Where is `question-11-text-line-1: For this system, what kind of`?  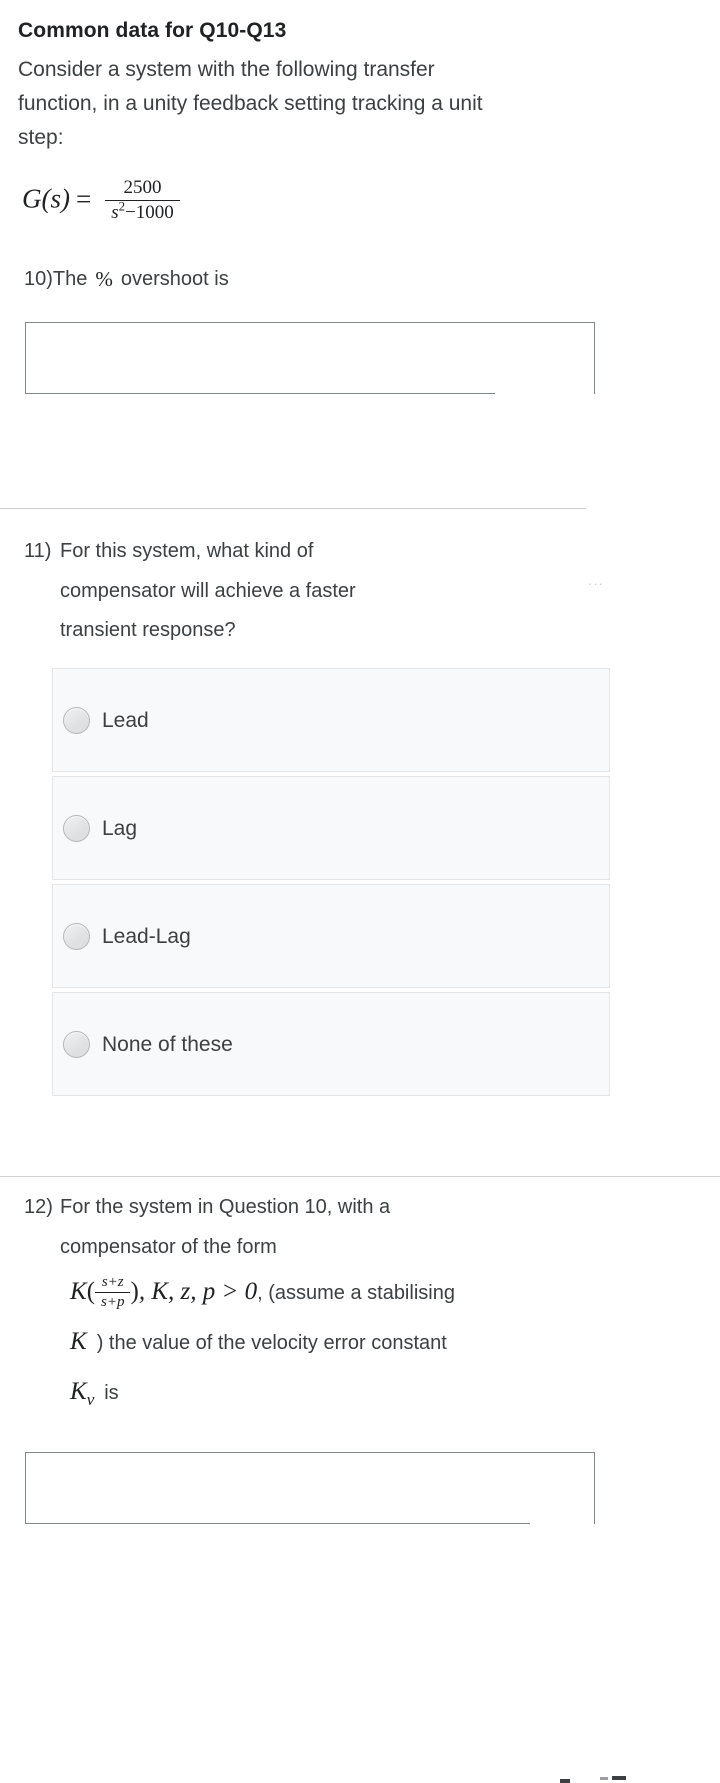
question-11-text-line-1: For this system, what kind of is located at coordinates (187, 551).